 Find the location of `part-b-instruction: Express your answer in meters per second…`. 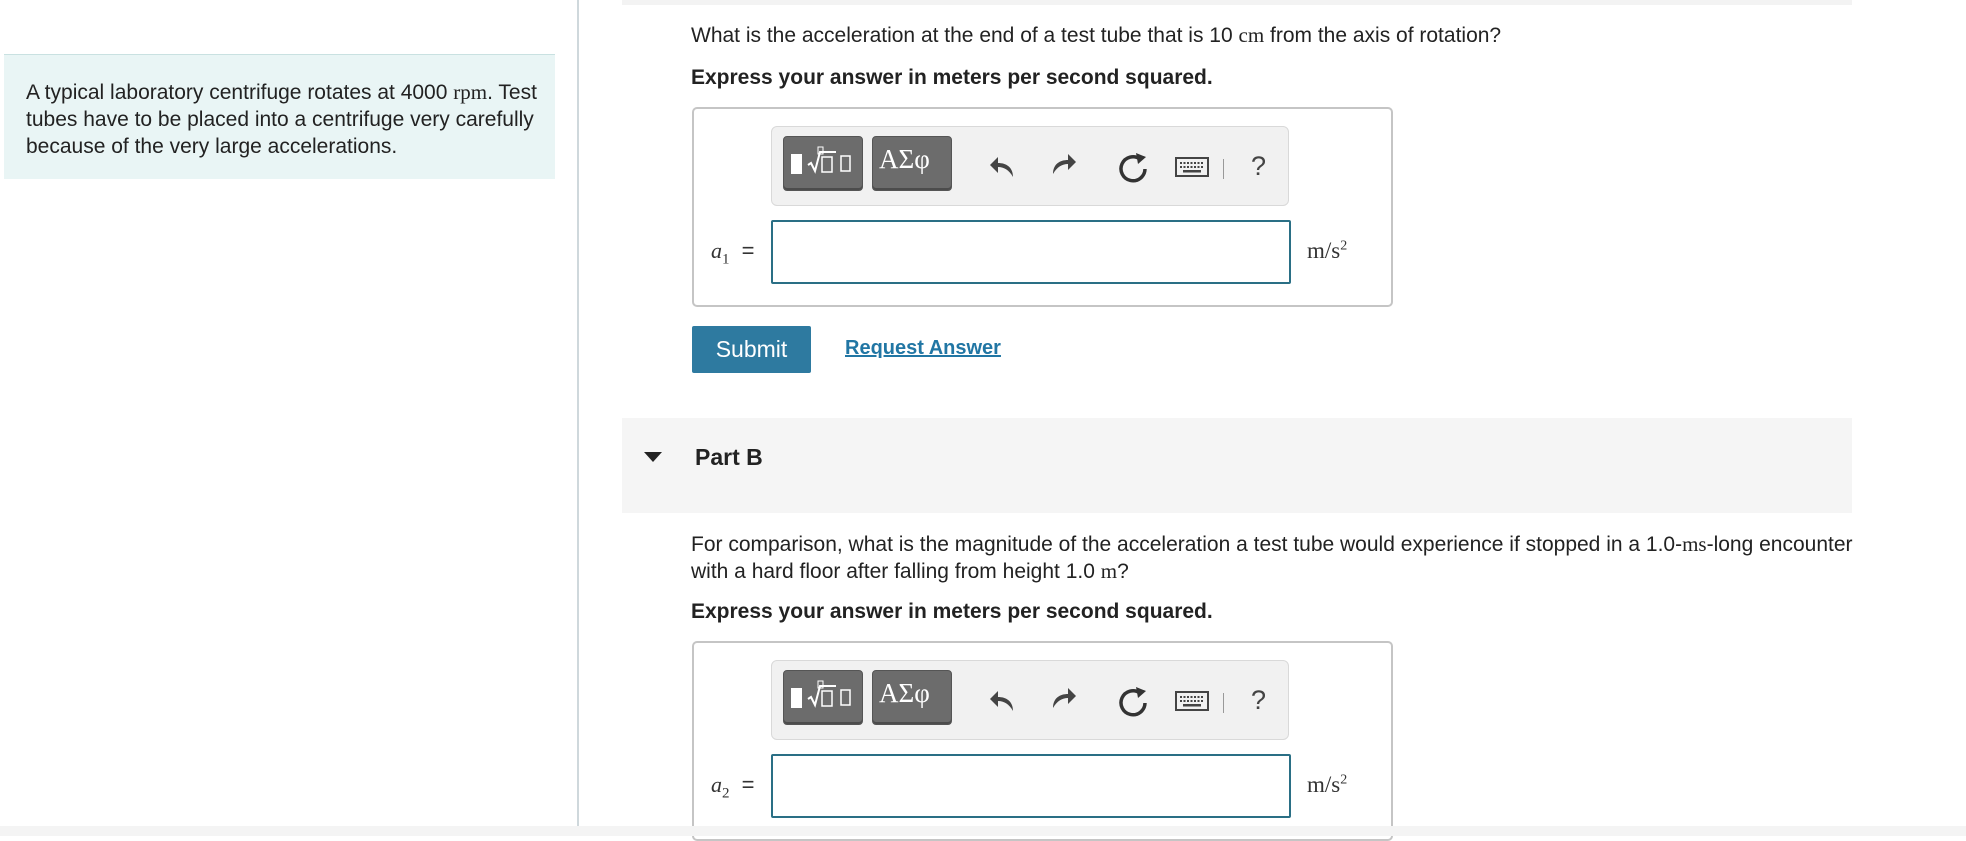

part-b-instruction: Express your answer in meters per second… is located at coordinates (952, 611).